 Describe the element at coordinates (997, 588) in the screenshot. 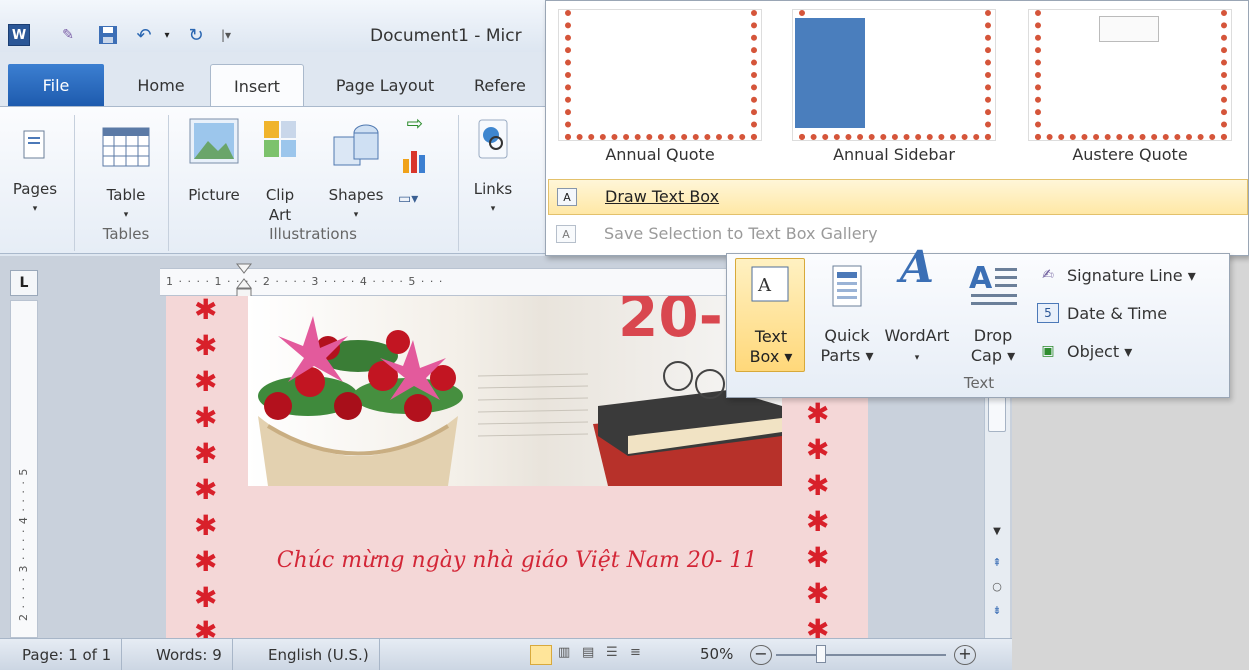

I see `browse-object-icon: ○` at that location.